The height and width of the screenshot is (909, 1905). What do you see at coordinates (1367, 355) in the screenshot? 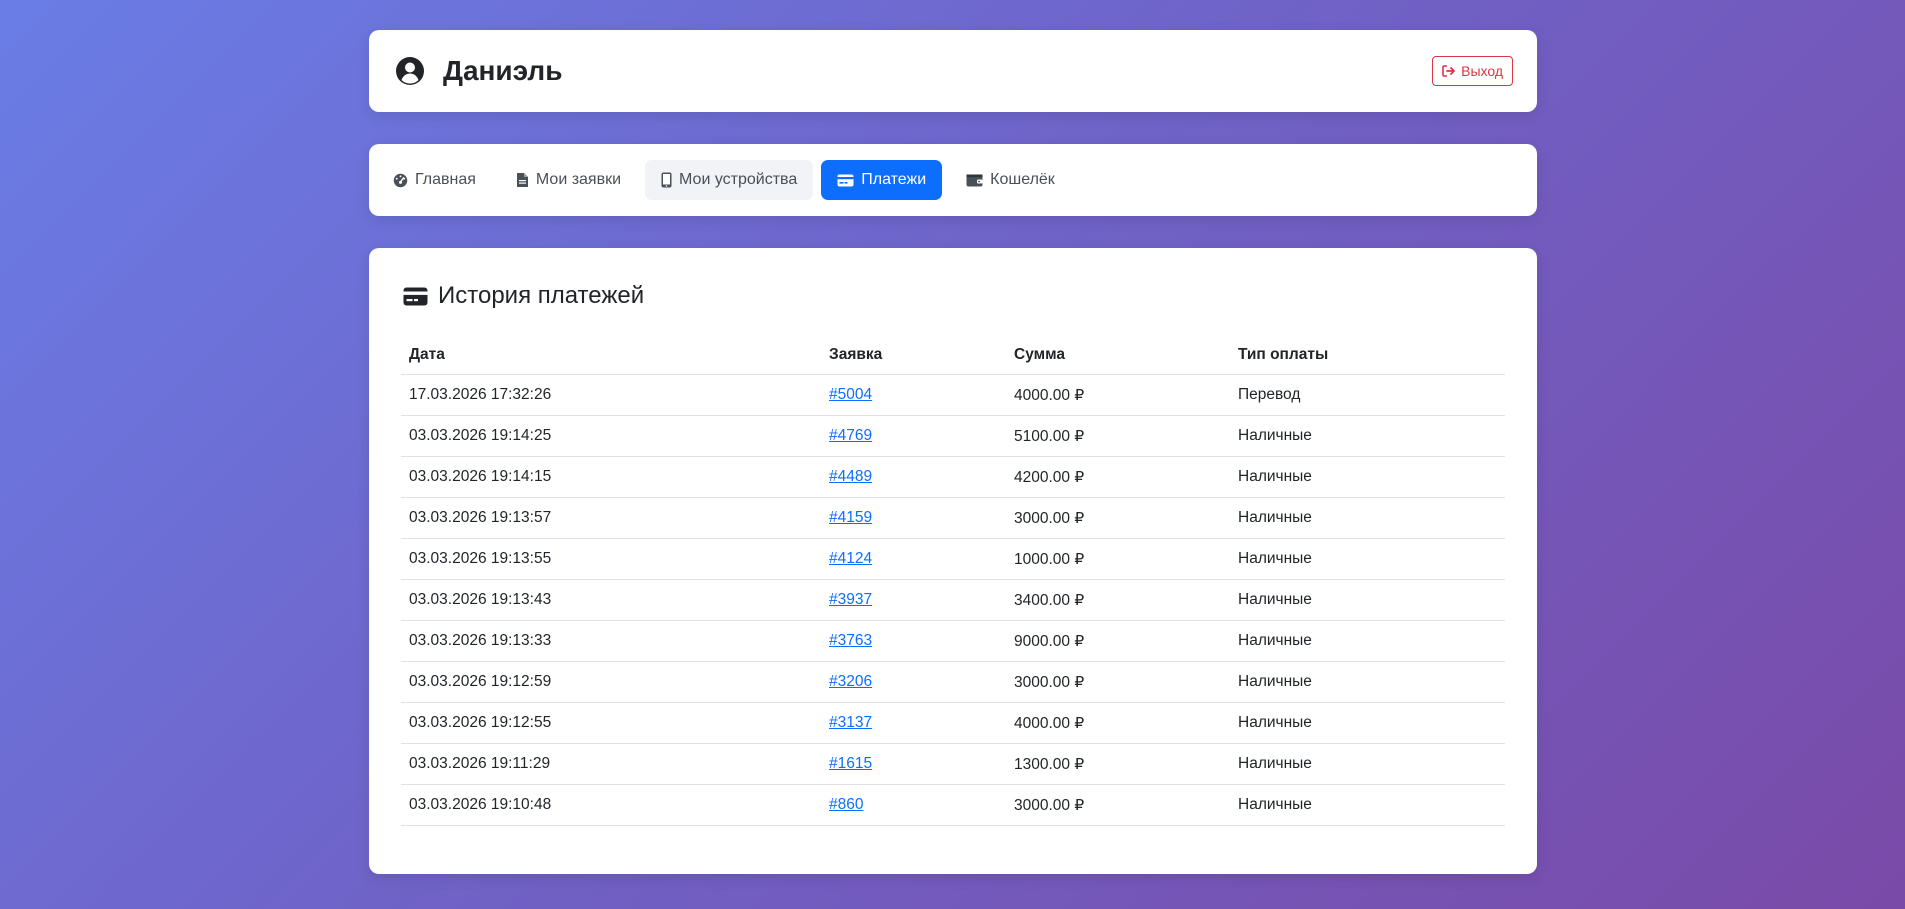
I see `column-header-payment-type: Тип оплаты` at bounding box center [1367, 355].